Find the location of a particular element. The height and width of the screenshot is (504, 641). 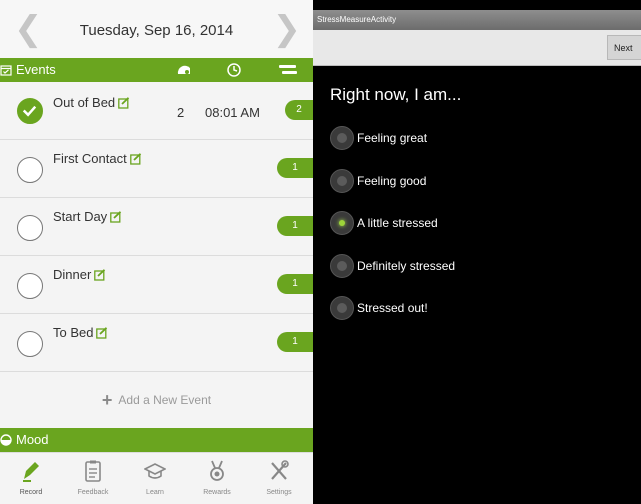

tab-label: Learn is located at coordinates (155, 492).